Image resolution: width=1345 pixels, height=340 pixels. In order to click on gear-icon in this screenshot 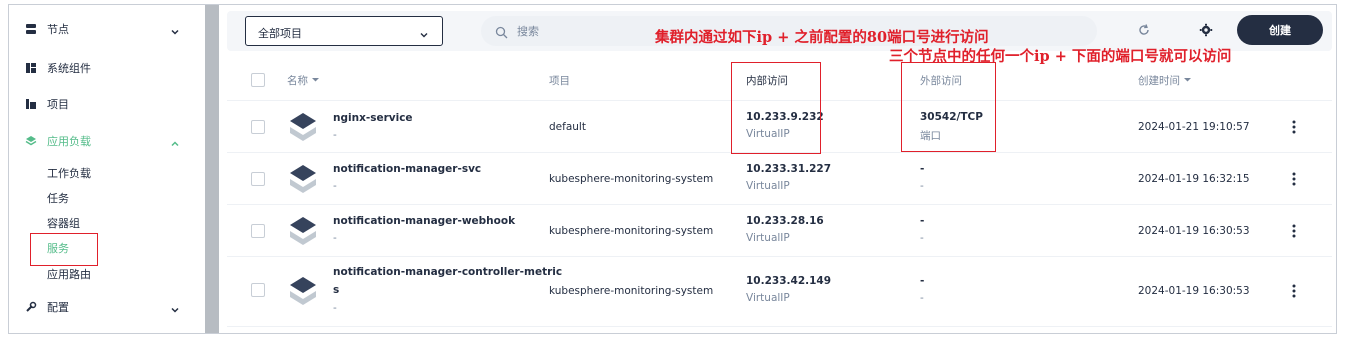, I will do `click(1207, 30)`.